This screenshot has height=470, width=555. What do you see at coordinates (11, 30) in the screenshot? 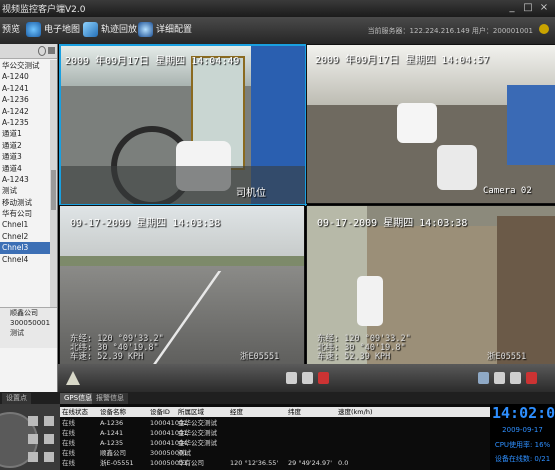
I see `preview-button: 预览` at bounding box center [11, 30].